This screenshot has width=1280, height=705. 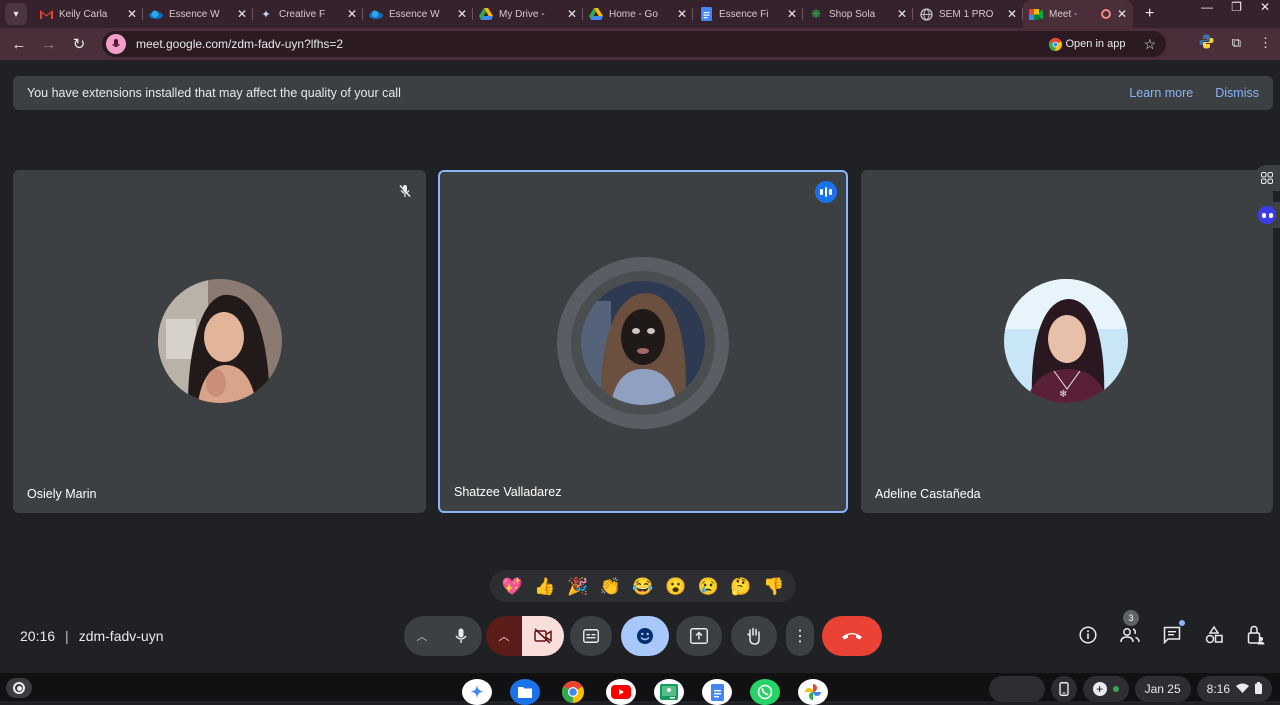 I want to click on browser-tab: Home - Go ✕, so click(x=638, y=14).